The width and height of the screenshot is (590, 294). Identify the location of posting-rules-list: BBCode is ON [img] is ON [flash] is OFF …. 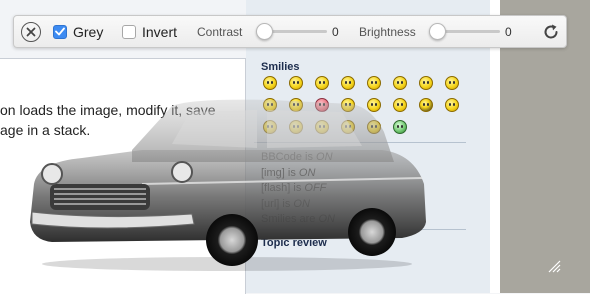
(298, 189).